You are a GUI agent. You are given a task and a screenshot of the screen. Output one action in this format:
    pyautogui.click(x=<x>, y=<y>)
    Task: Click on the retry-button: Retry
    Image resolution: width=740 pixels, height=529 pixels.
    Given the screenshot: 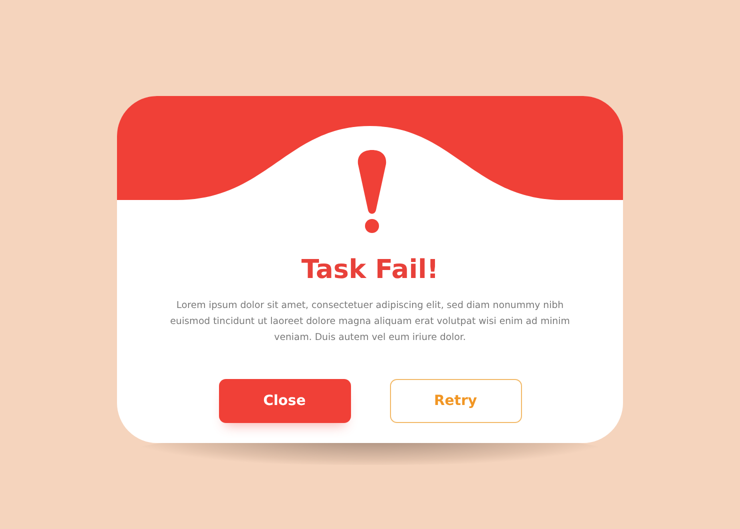 What is the action you would take?
    pyautogui.click(x=456, y=401)
    